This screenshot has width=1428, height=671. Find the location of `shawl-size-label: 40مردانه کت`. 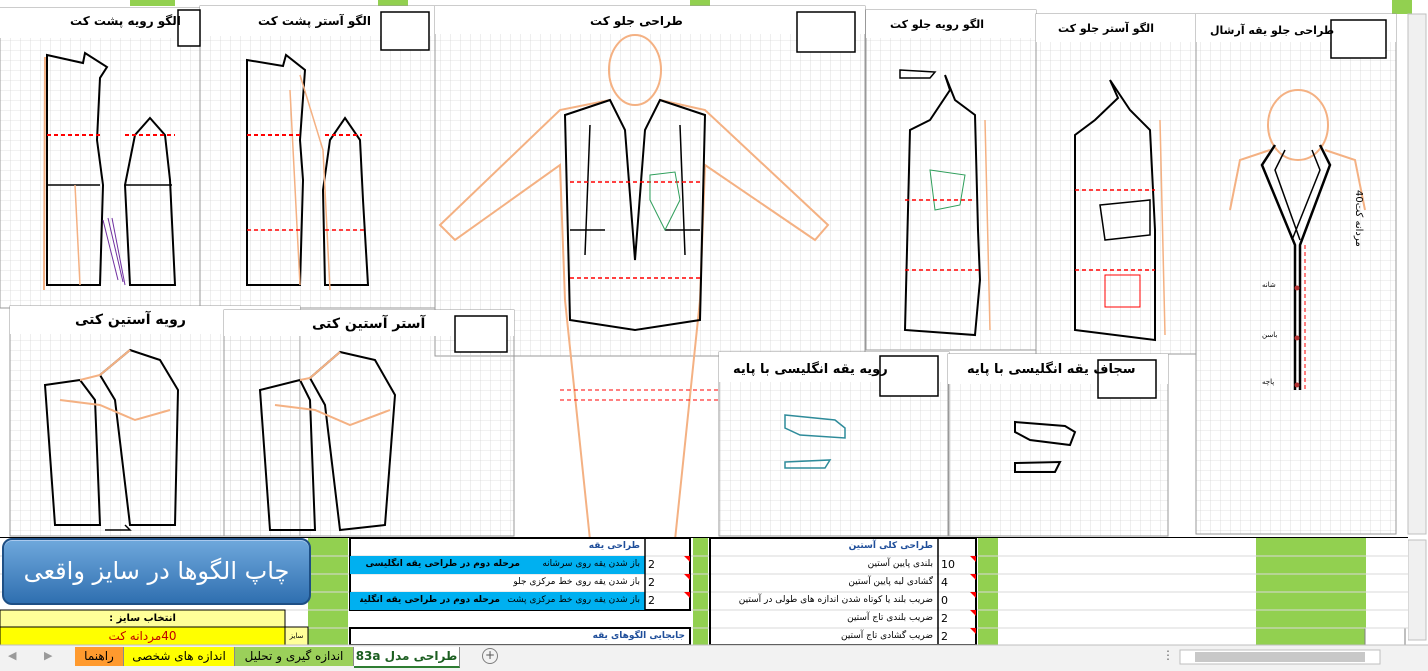

shawl-size-label: 40مردانه کت is located at coordinates (1358, 218).